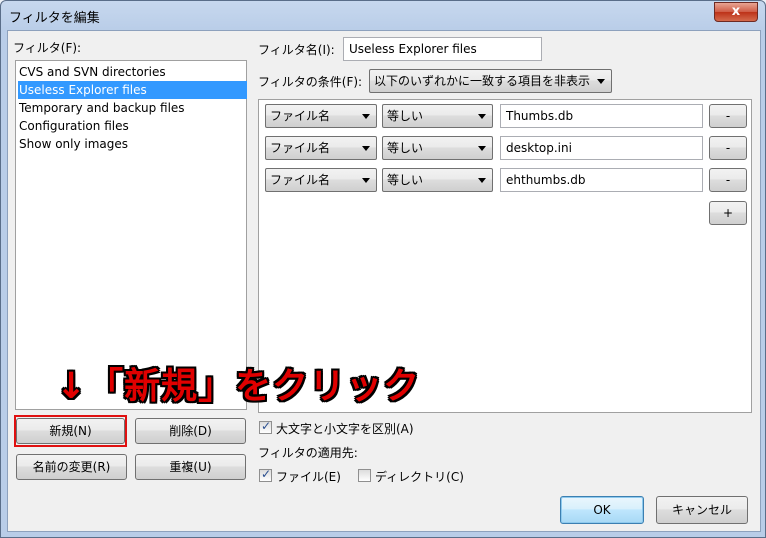 This screenshot has width=766, height=538. Describe the element at coordinates (54, 18) in the screenshot. I see `window-title: フィルタを編集` at that location.